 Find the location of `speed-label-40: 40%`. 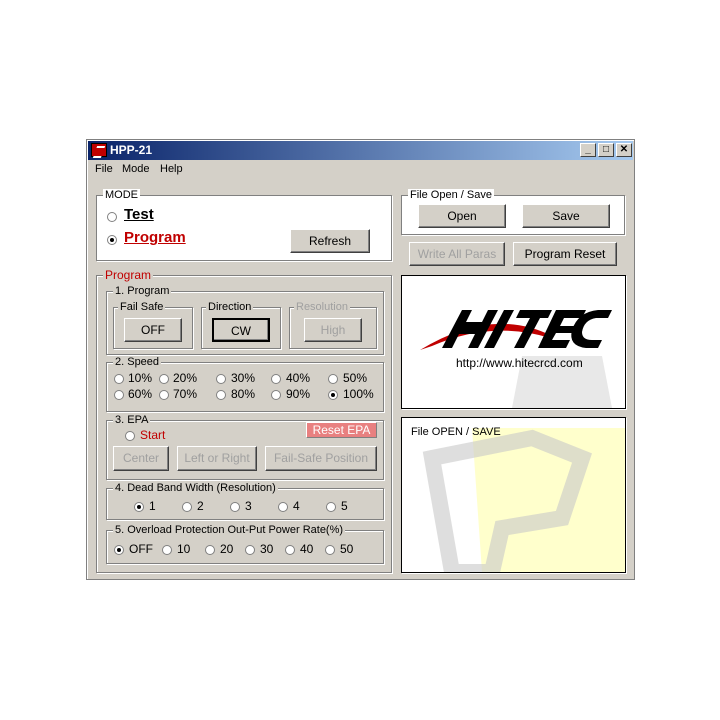

speed-label-40: 40% is located at coordinates (298, 378).